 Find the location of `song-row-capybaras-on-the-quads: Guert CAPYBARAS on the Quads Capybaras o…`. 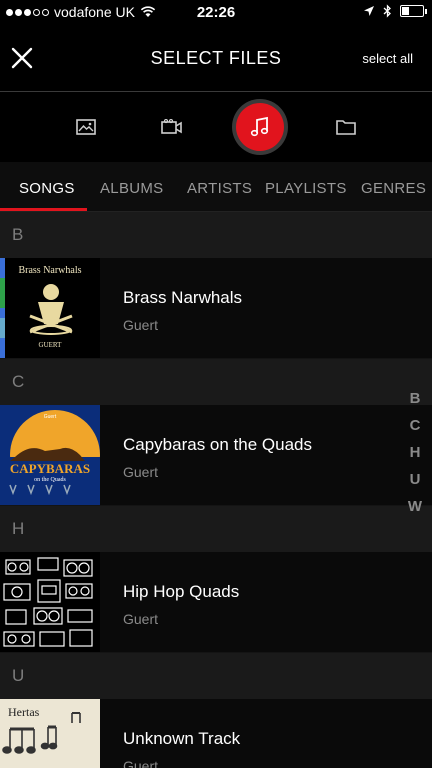

song-row-capybaras-on-the-quads: Guert CAPYBARAS on the Quads Capybaras o… is located at coordinates (216, 455).